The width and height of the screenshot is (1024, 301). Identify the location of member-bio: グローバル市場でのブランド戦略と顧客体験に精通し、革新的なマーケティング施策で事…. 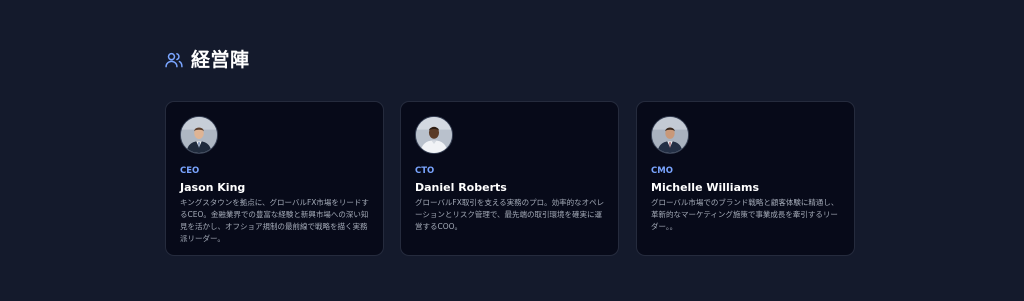
(745, 214).